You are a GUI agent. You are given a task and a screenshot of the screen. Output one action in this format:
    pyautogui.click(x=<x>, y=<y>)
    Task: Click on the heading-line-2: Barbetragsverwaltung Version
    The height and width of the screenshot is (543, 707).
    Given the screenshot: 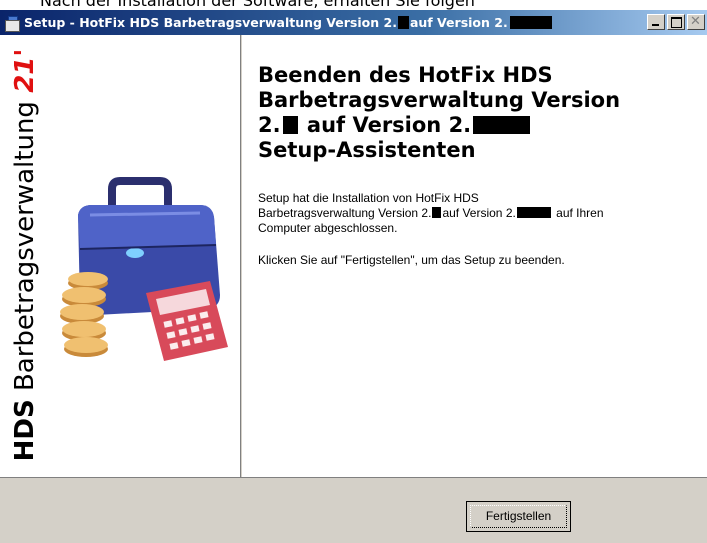 What is the action you would take?
    pyautogui.click(x=439, y=100)
    